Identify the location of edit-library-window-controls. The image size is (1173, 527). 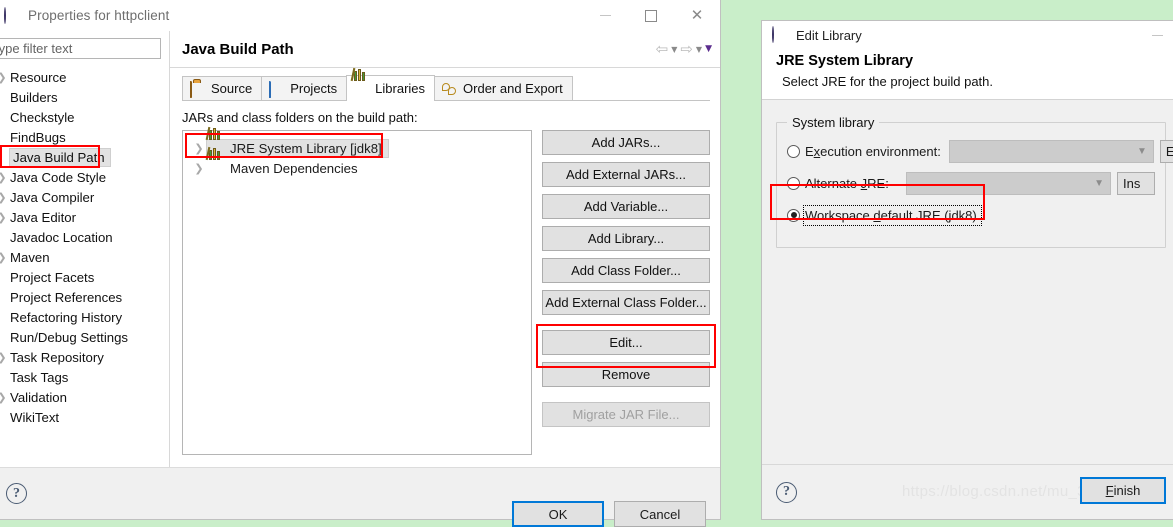
(1154, 35).